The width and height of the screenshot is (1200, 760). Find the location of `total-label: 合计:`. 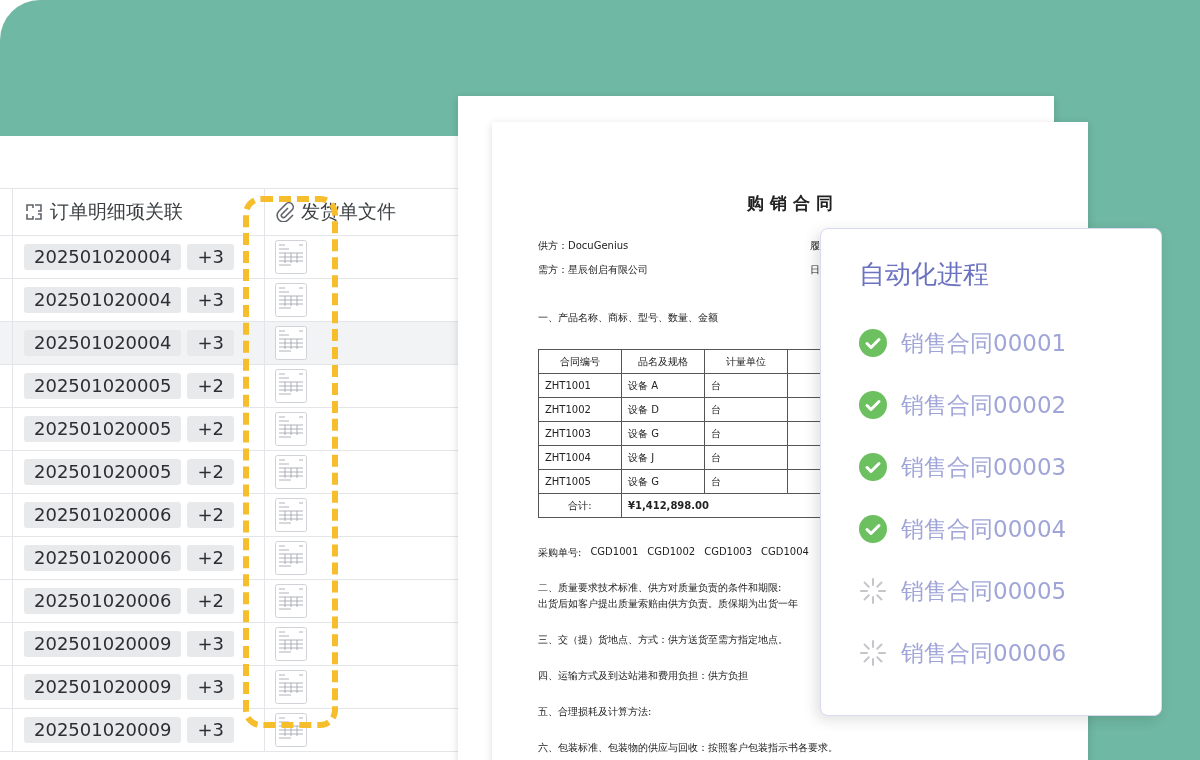

total-label: 合计: is located at coordinates (580, 505).